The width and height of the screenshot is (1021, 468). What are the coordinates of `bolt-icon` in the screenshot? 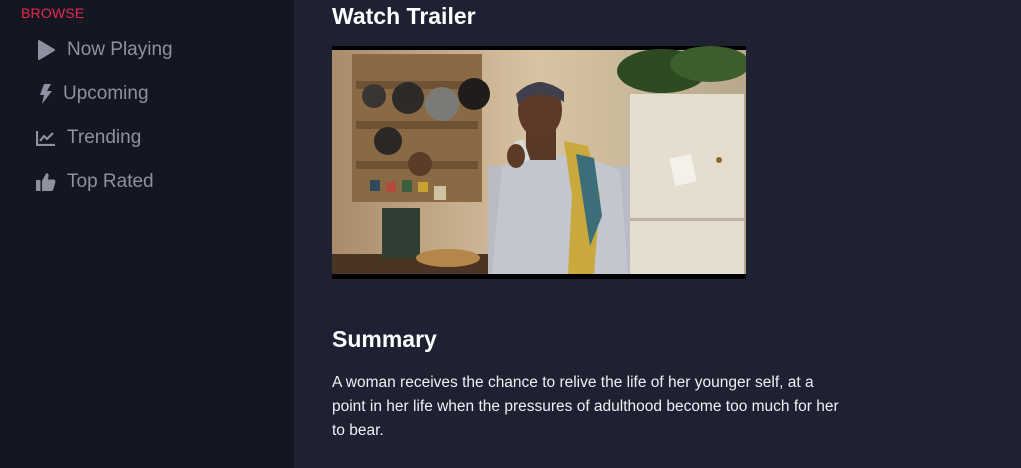 It's located at (46, 94).